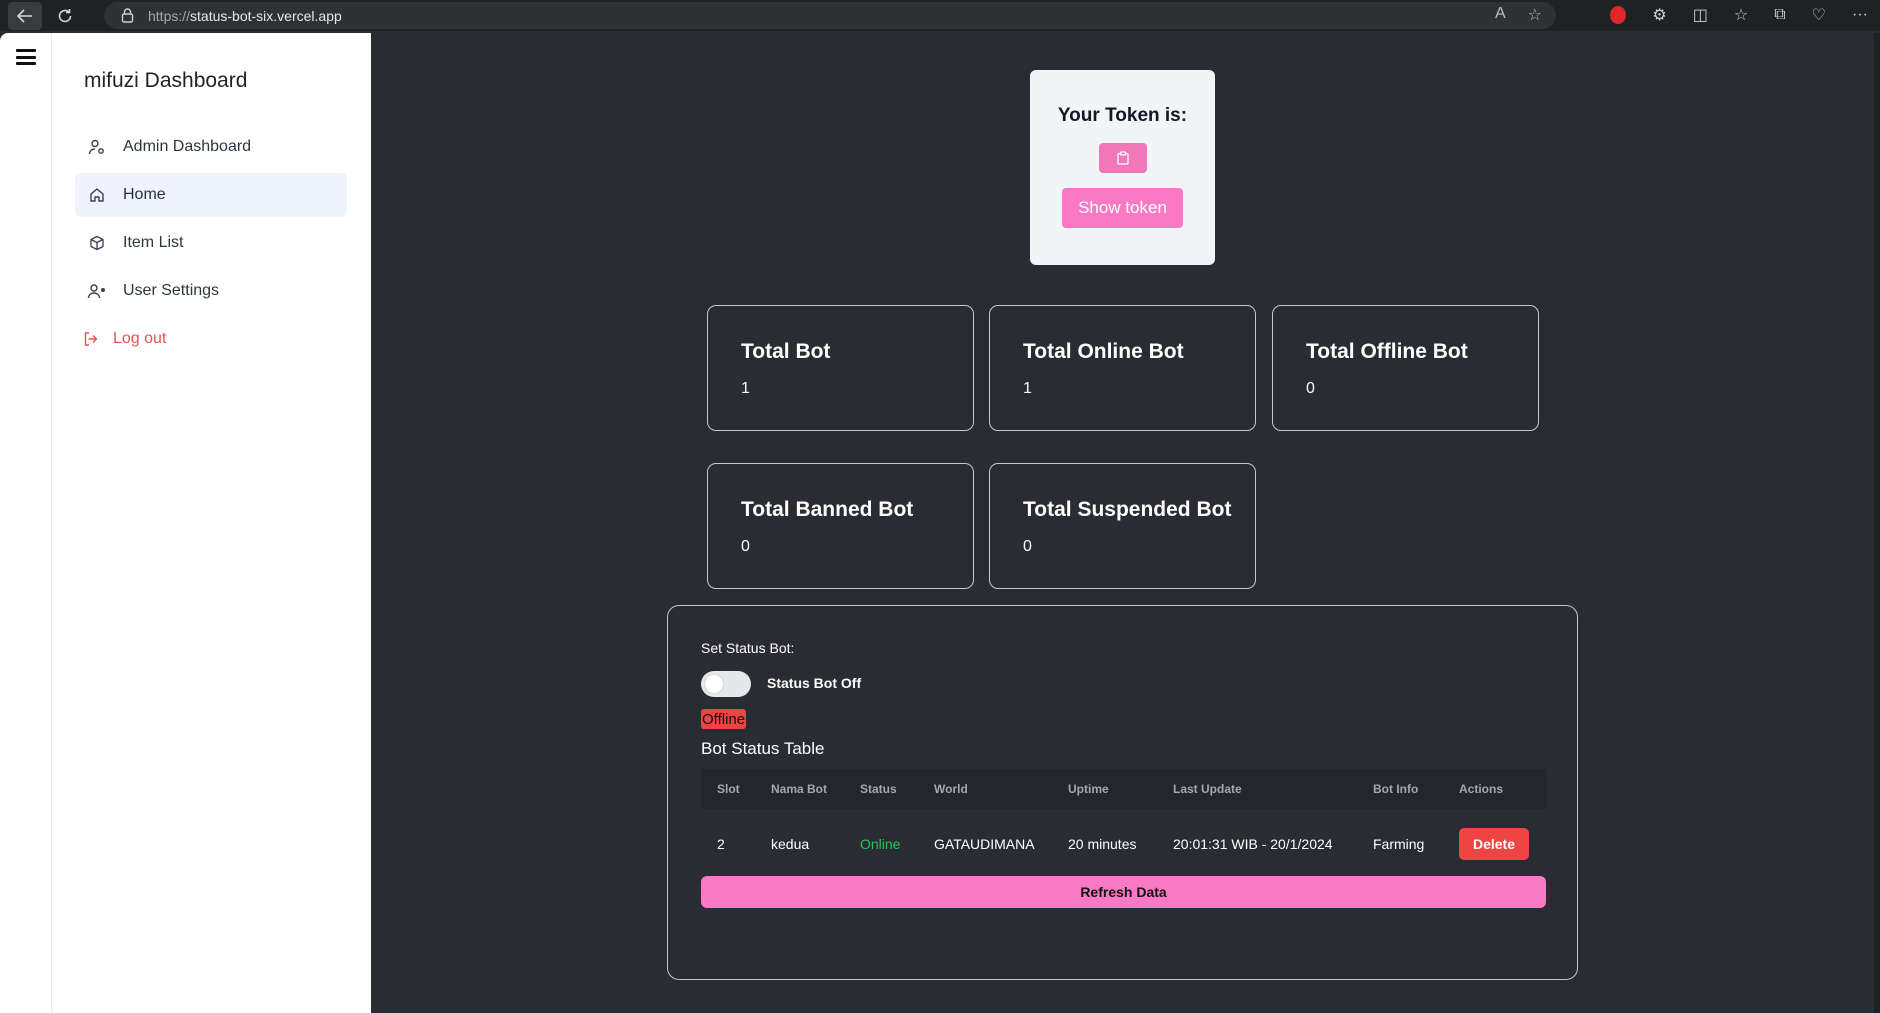 The height and width of the screenshot is (1013, 1880). What do you see at coordinates (1659, 15) in the screenshot?
I see `extensions-puzzle-icon: ⚙` at bounding box center [1659, 15].